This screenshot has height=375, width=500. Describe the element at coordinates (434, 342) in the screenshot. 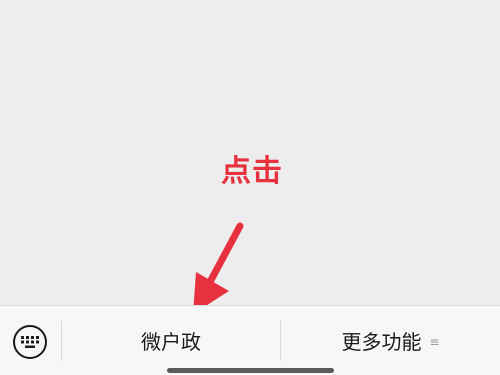

I see `submenu-indicator-icon: ≡` at that location.